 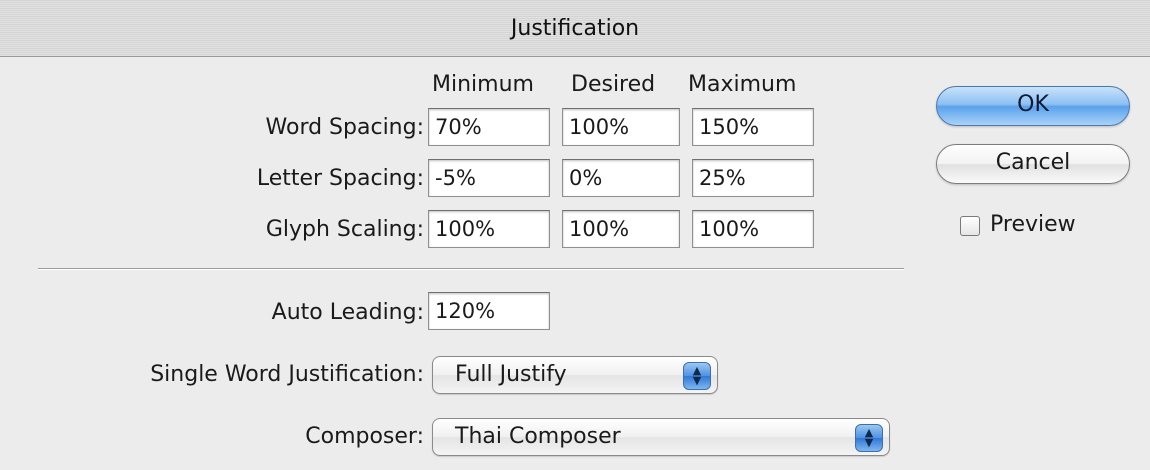 What do you see at coordinates (344, 127) in the screenshot?
I see `word-spacing-label: Word Spacing:` at bounding box center [344, 127].